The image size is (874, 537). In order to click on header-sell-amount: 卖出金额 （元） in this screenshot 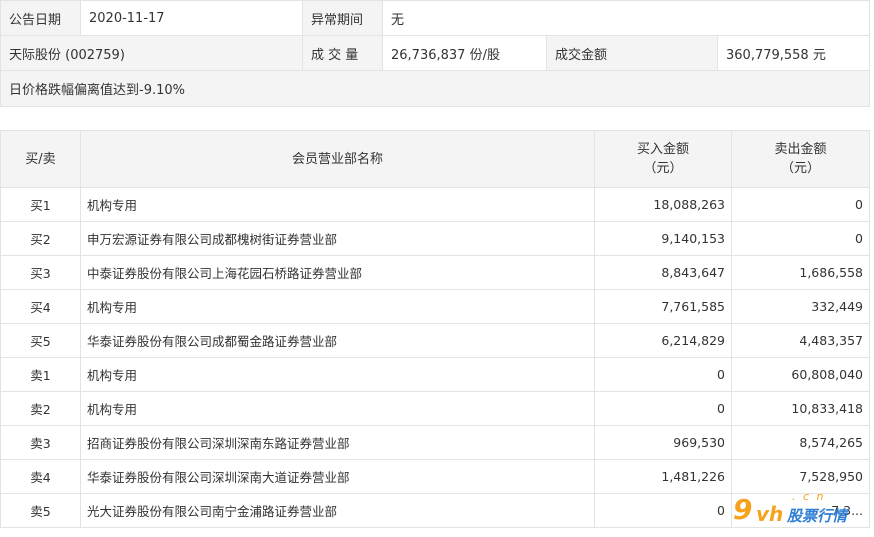, I will do `click(800, 159)`.